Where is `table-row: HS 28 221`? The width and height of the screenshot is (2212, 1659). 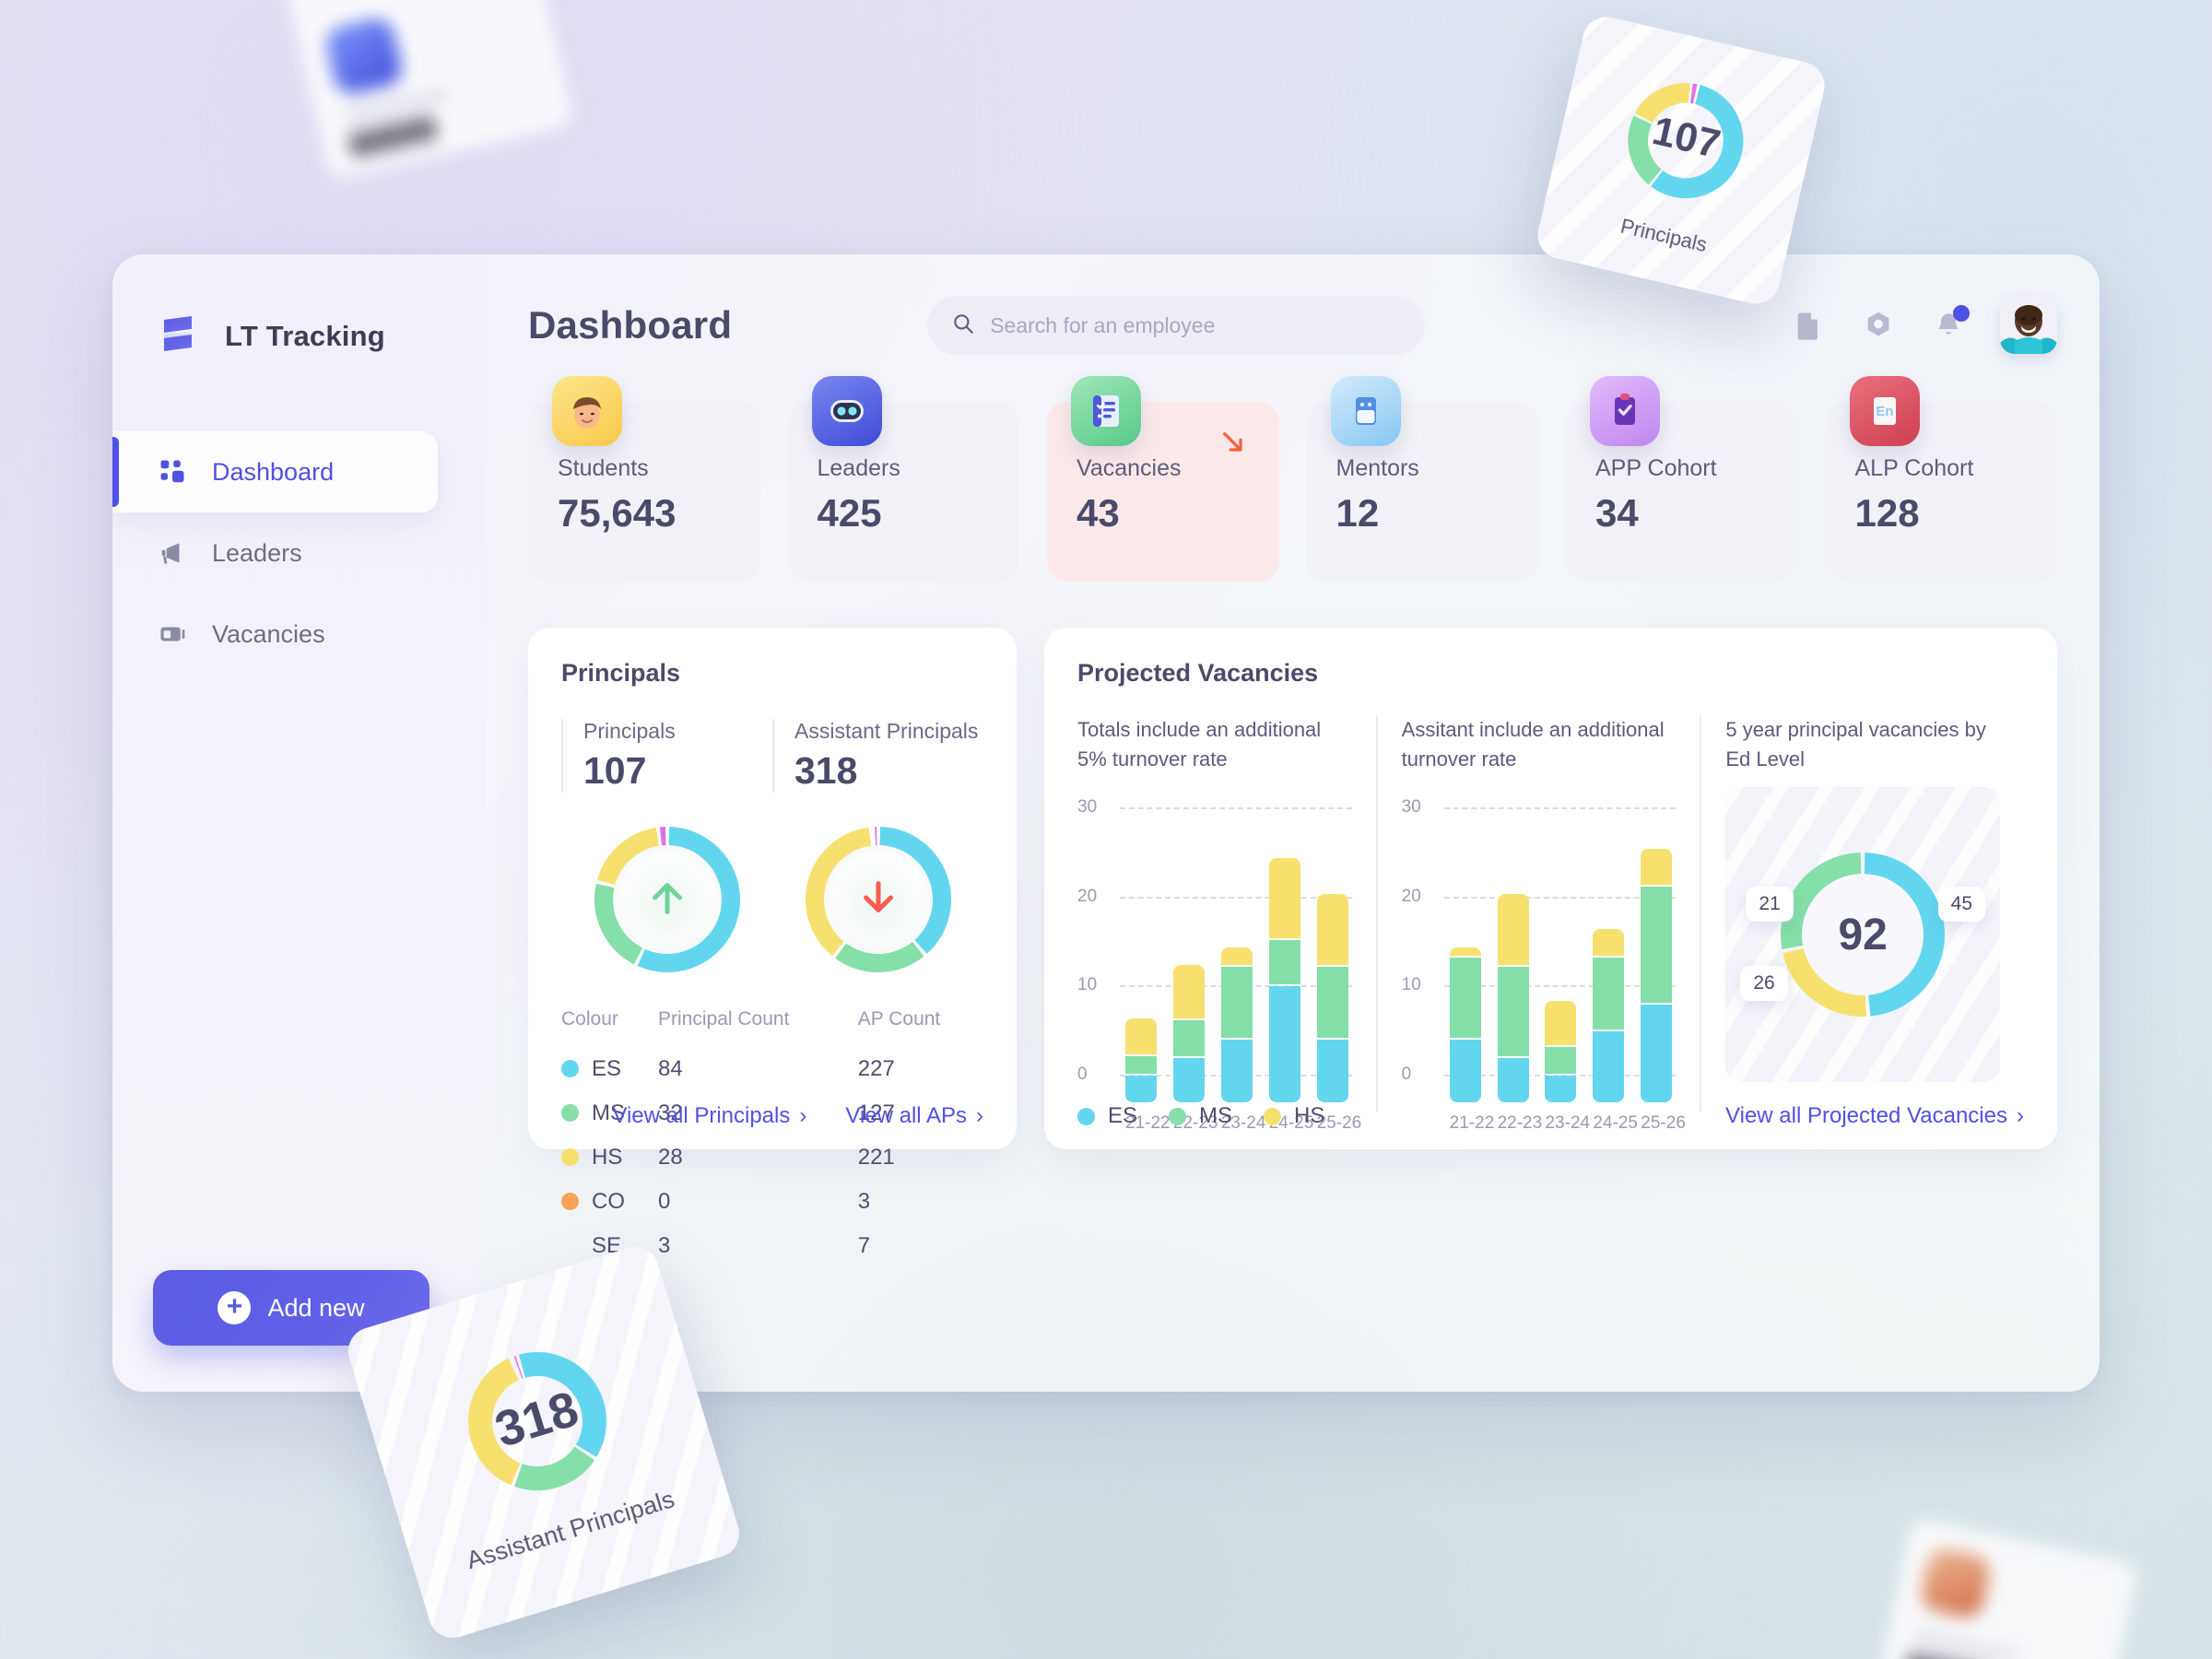
table-row: HS 28 221 is located at coordinates (772, 1157).